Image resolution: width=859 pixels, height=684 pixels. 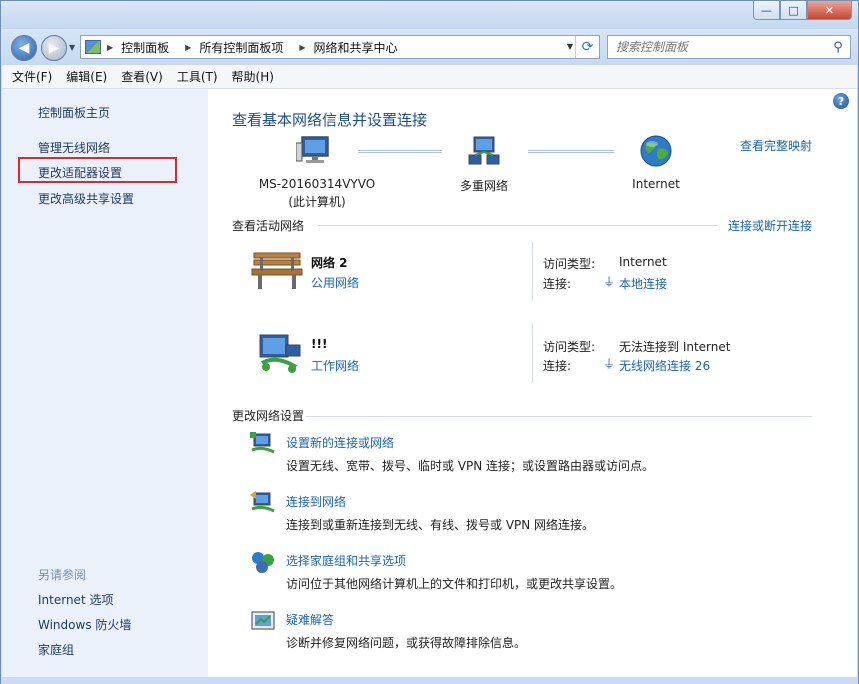 I want to click on search-icon: ⚲, so click(x=838, y=47).